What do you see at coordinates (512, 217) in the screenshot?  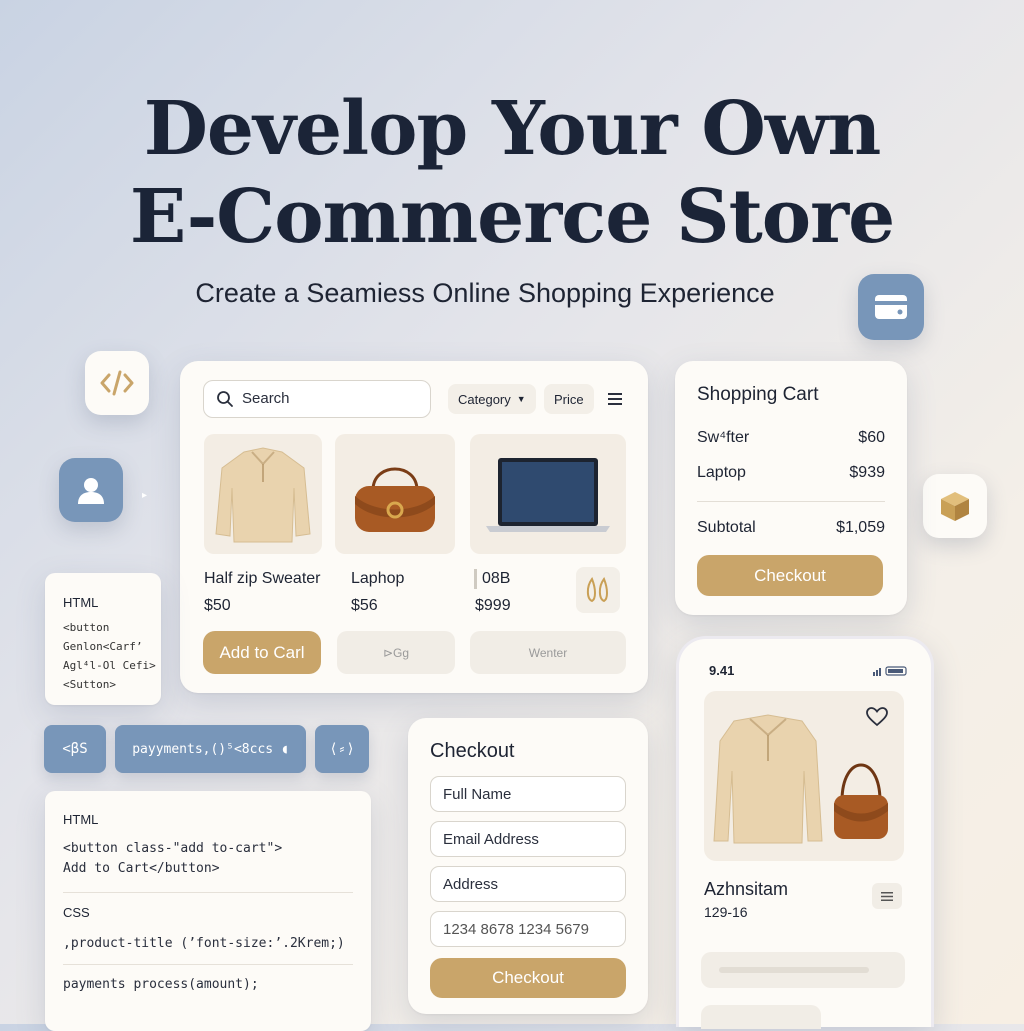 I see `hero-title-line2: E-Commerce Store` at bounding box center [512, 217].